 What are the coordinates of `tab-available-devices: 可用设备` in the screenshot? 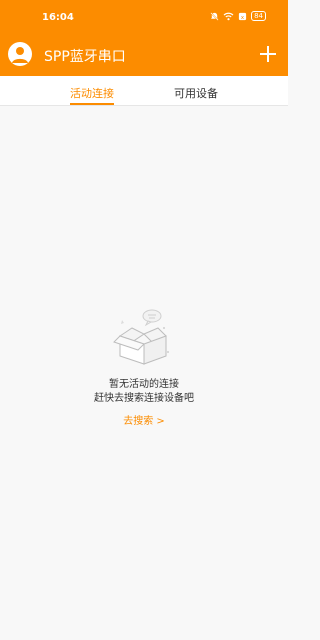 It's located at (196, 93).